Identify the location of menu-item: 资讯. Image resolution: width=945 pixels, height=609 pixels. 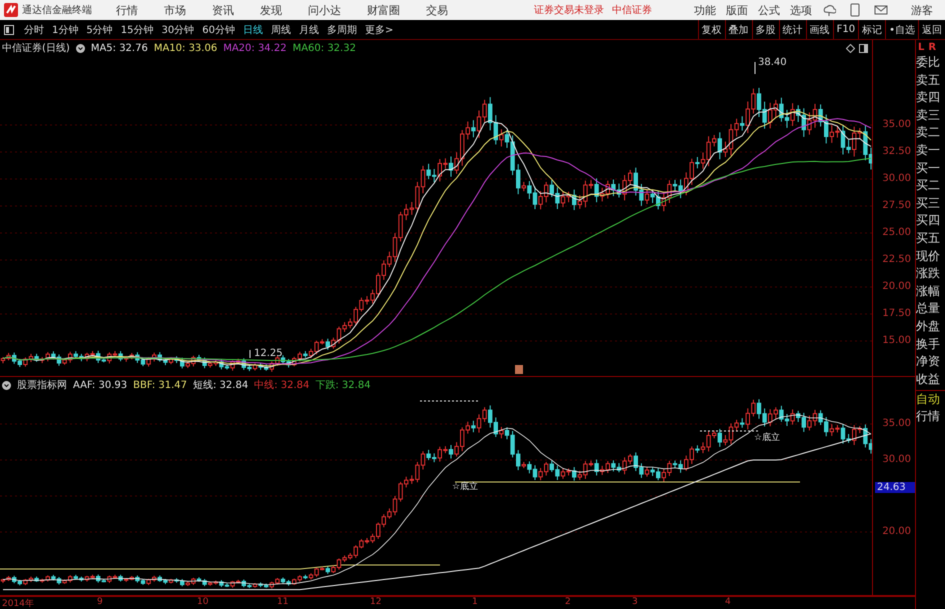
(223, 10).